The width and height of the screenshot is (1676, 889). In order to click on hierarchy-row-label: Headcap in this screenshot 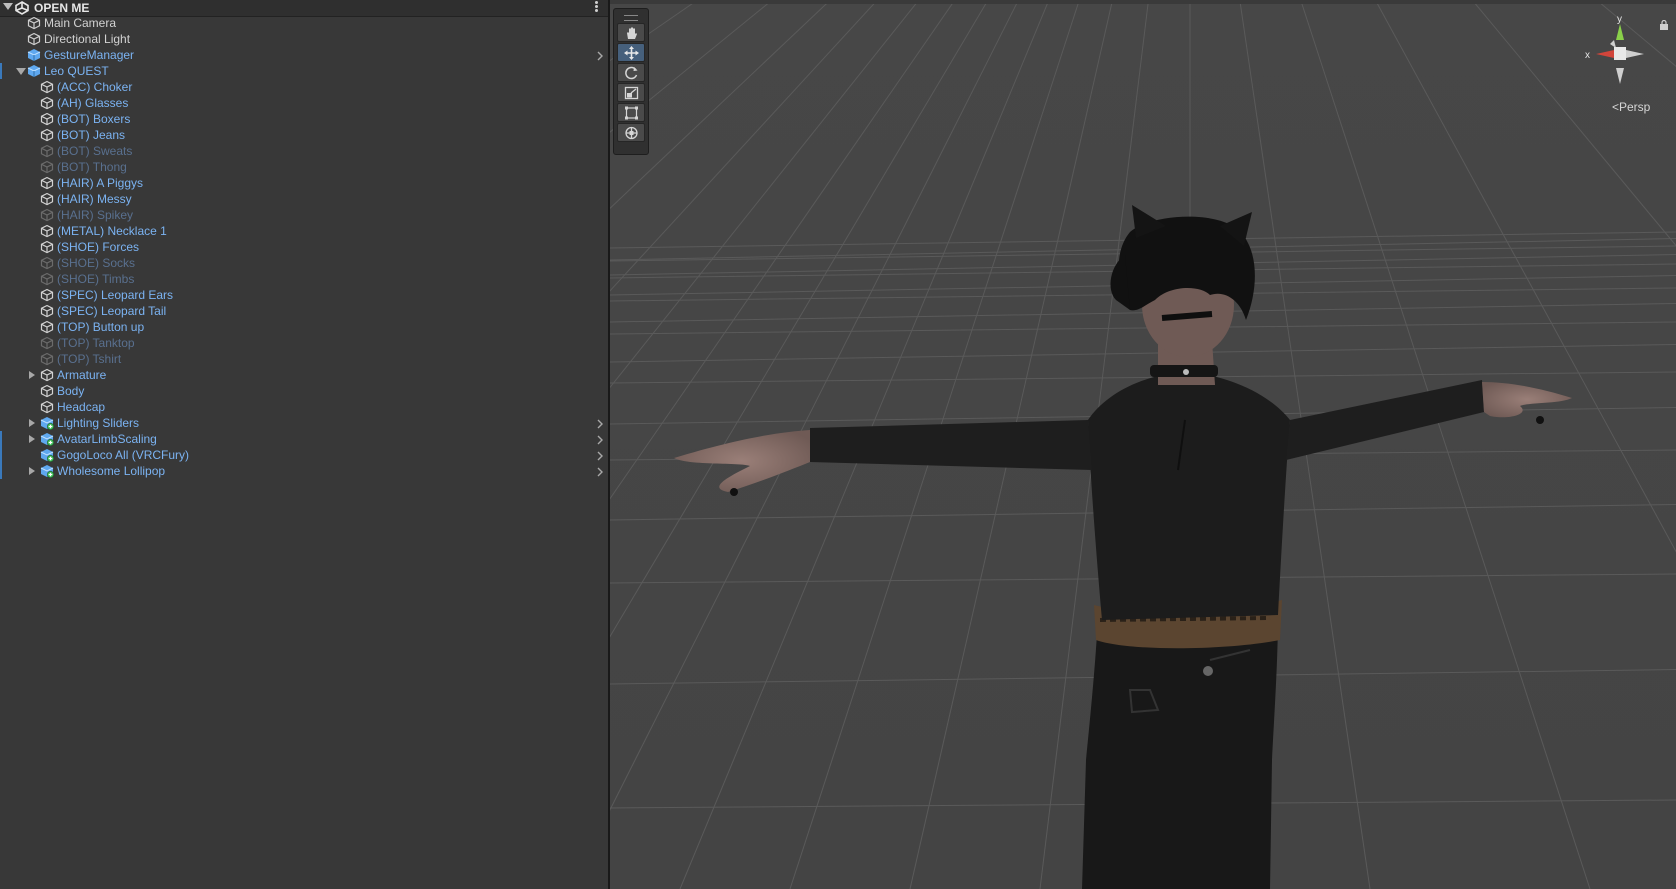, I will do `click(81, 407)`.